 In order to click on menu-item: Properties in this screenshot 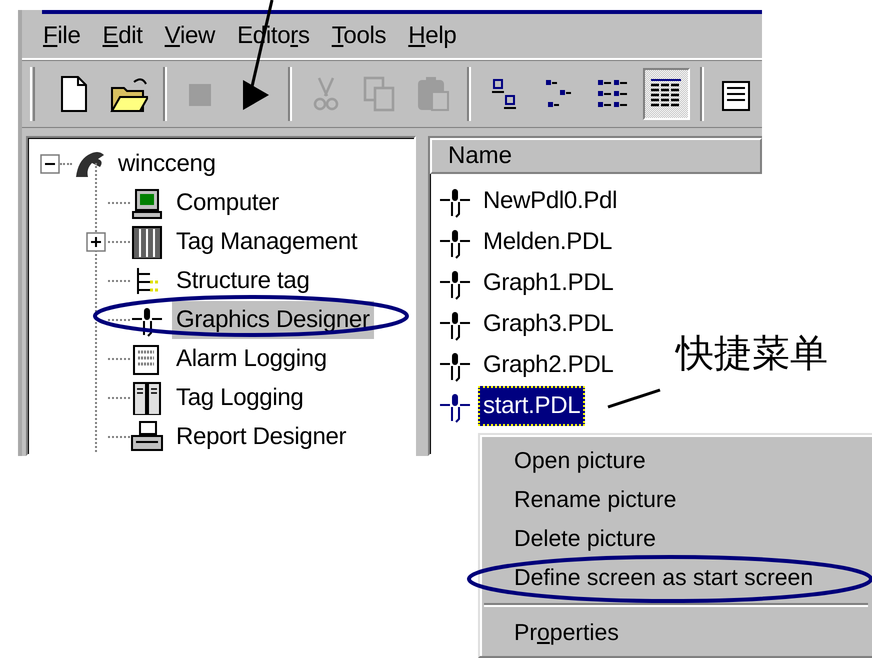, I will do `click(676, 632)`.